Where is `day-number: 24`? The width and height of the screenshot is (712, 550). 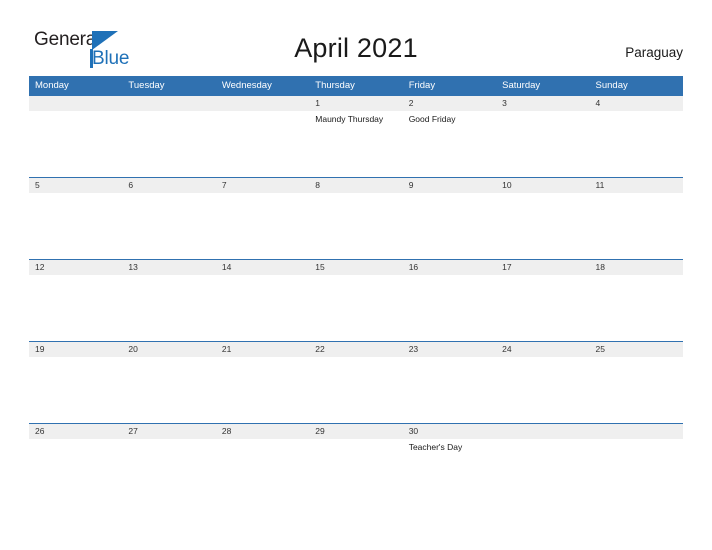 day-number: 24 is located at coordinates (542, 349).